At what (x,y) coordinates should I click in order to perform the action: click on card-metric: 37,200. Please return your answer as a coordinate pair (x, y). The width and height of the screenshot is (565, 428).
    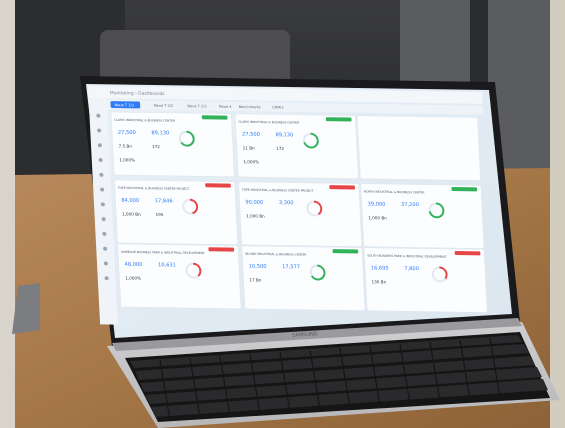
    Looking at the image, I should click on (410, 205).